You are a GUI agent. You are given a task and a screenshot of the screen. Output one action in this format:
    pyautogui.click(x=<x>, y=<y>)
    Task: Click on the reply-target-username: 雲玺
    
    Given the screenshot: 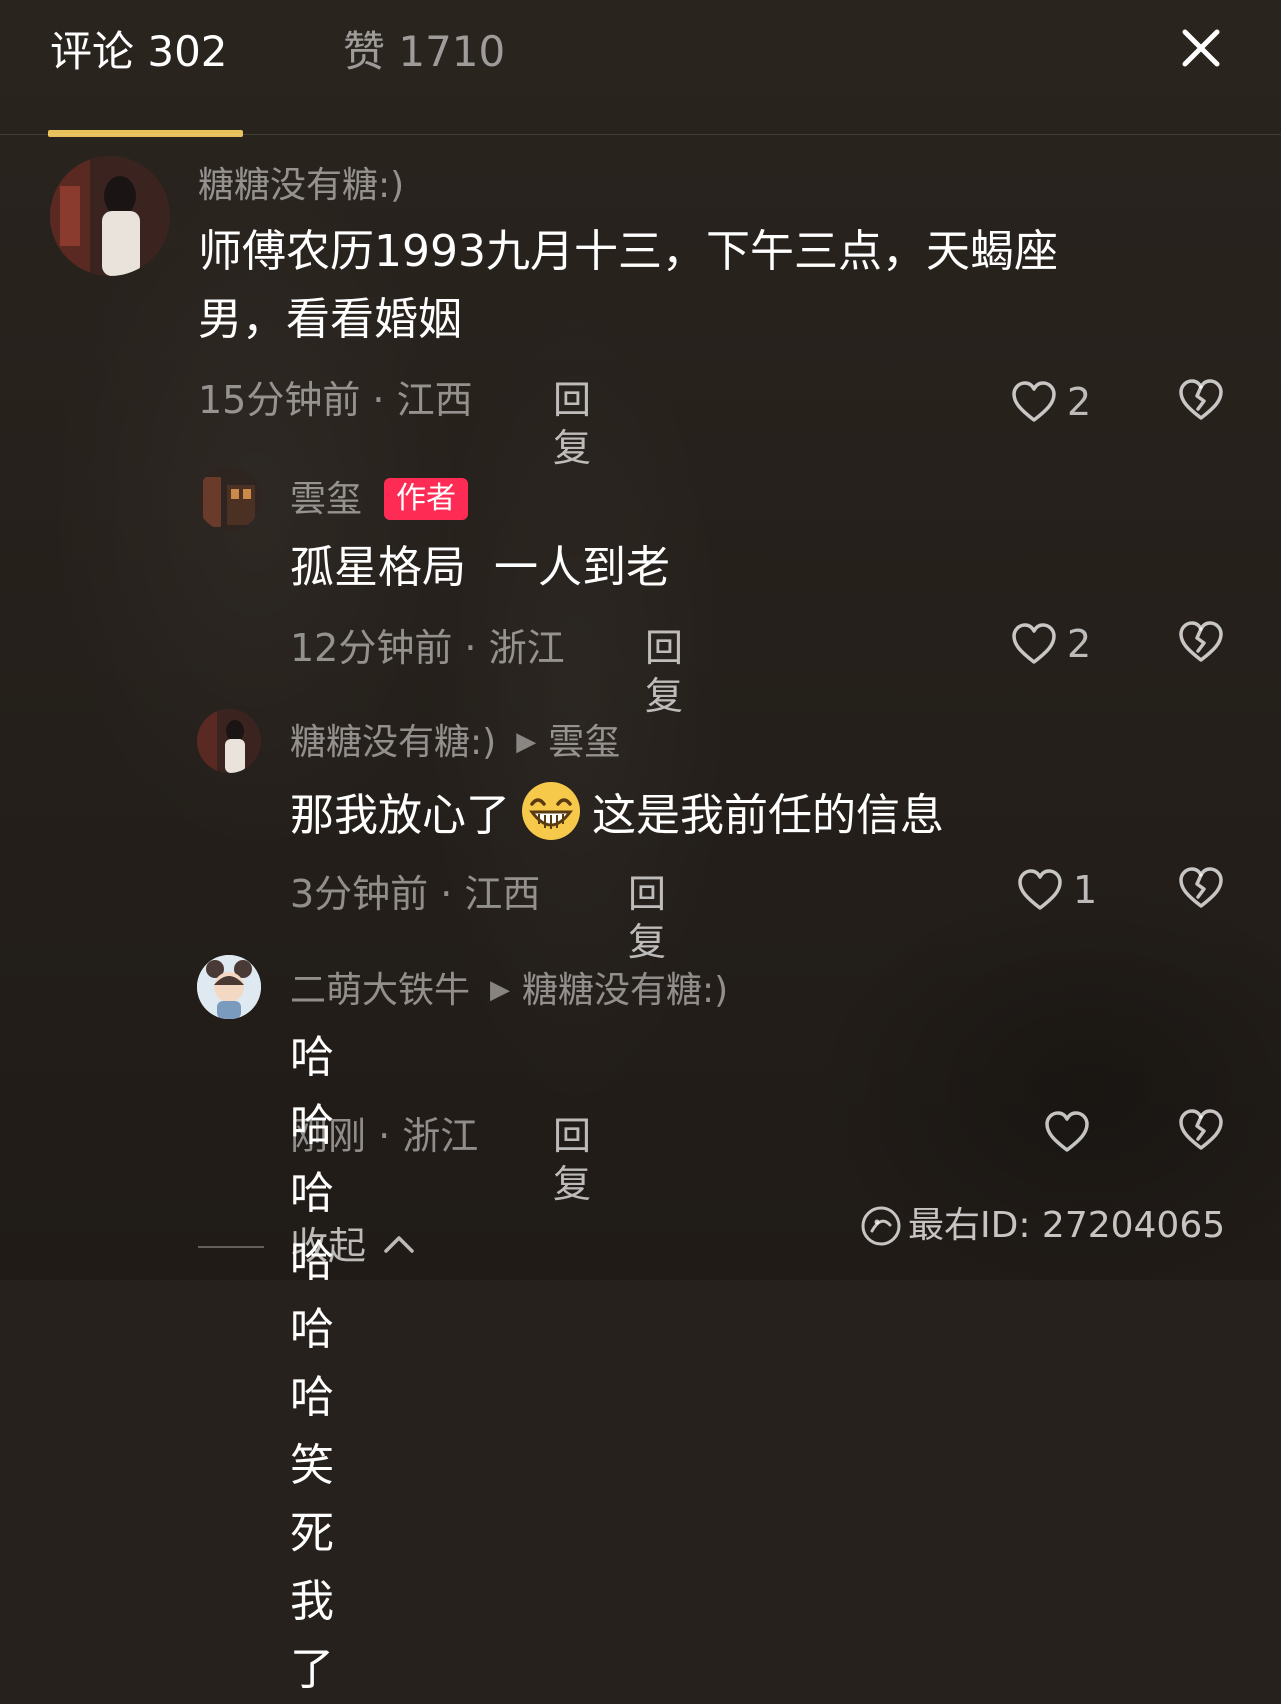 What is the action you would take?
    pyautogui.click(x=584, y=742)
    